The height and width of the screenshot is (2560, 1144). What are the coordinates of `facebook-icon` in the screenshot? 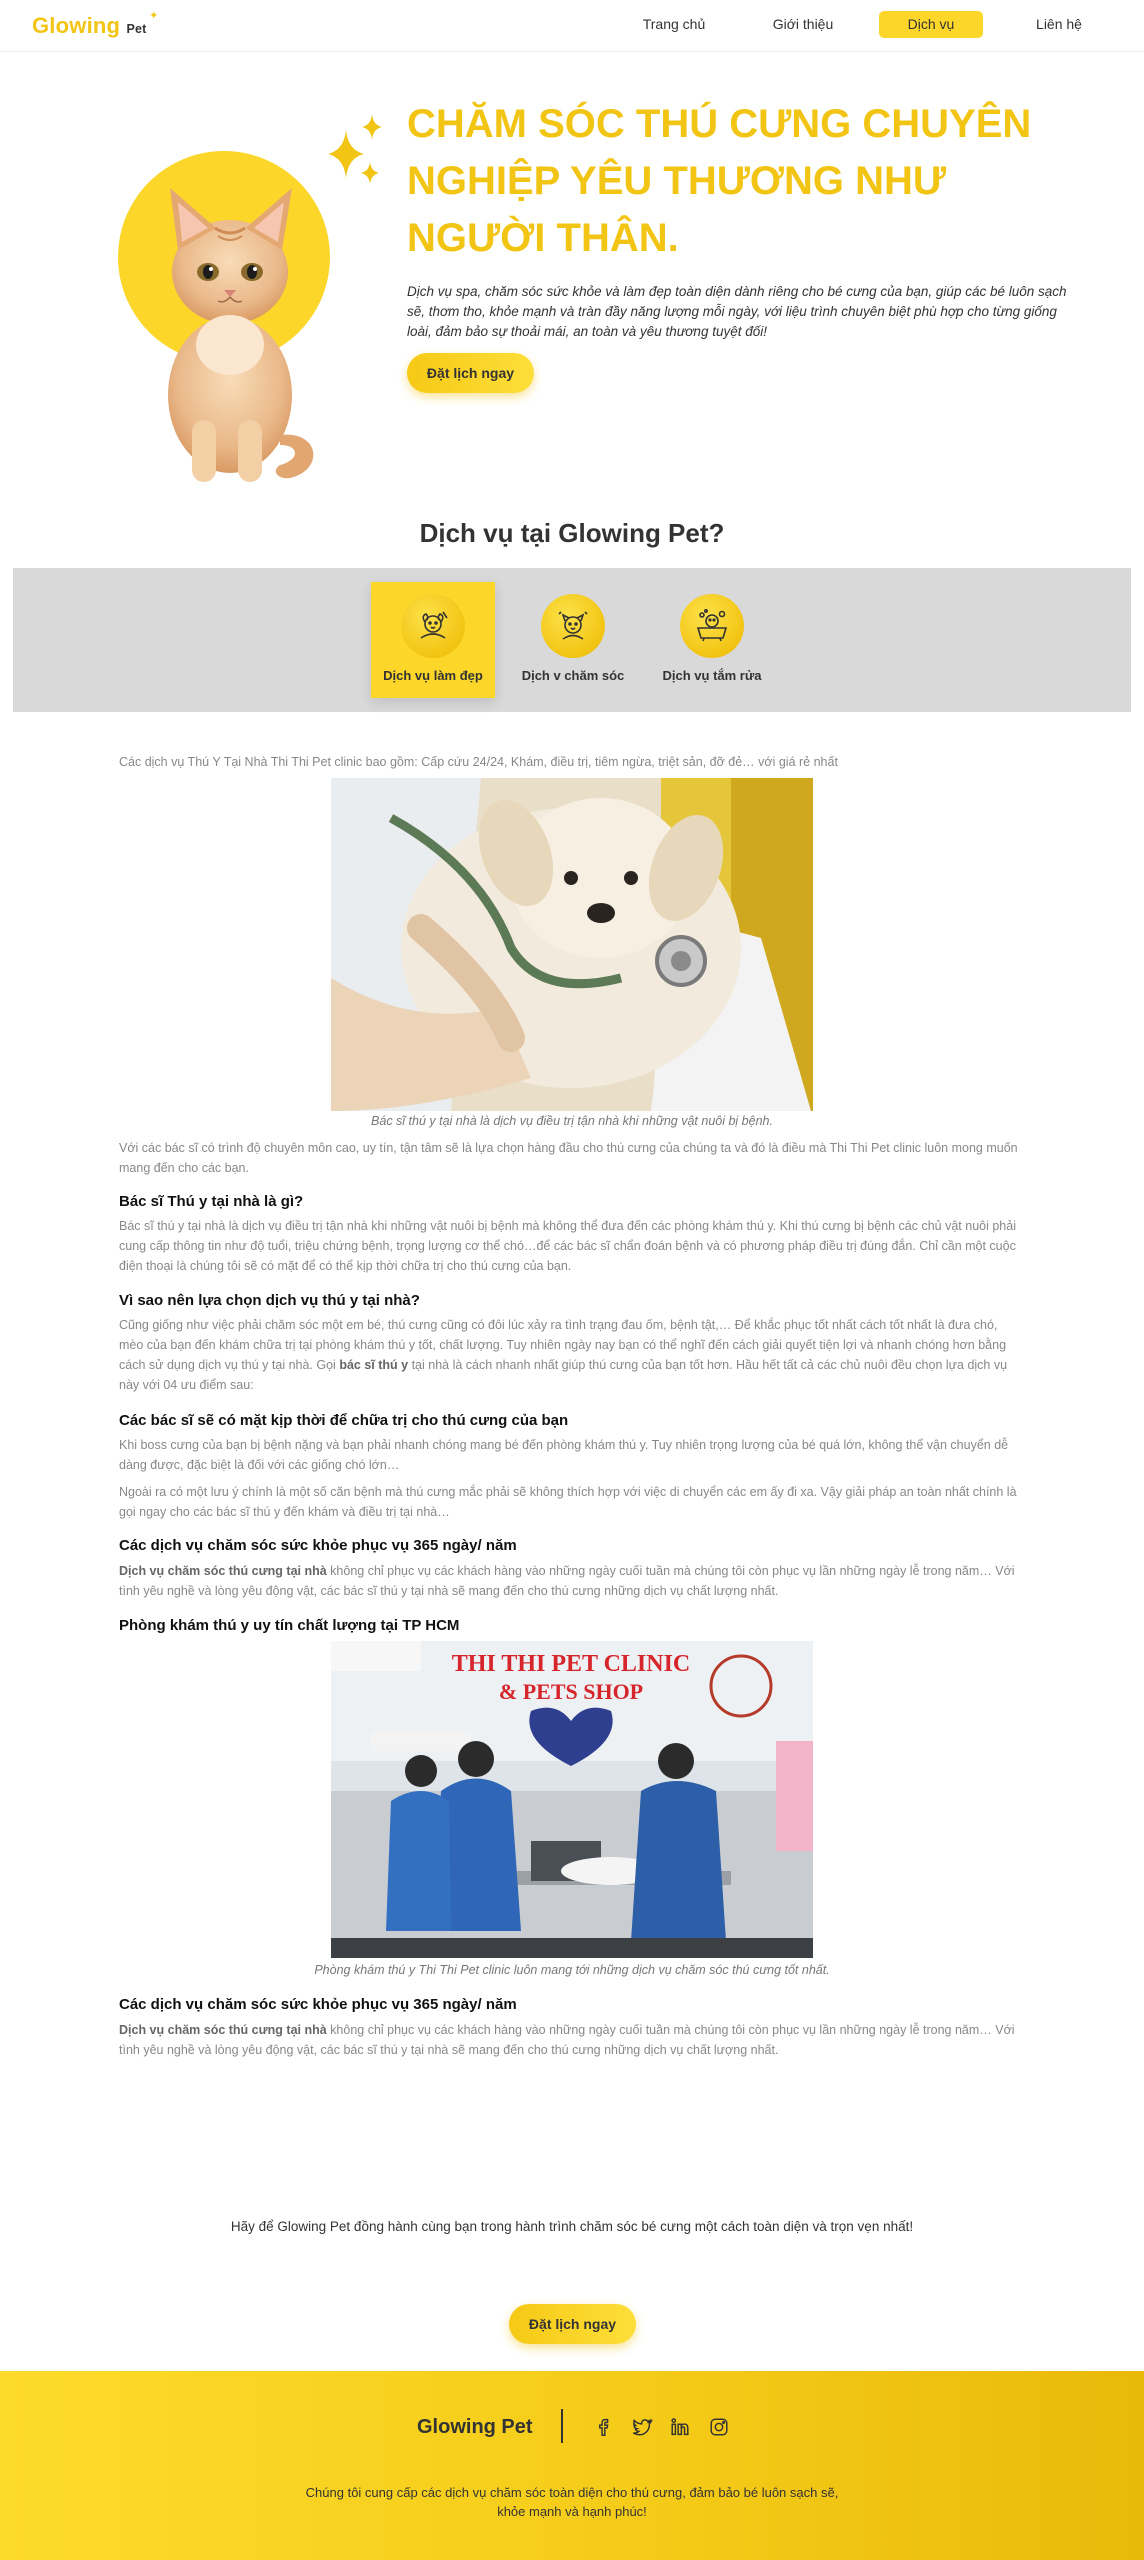 It's located at (603, 2427).